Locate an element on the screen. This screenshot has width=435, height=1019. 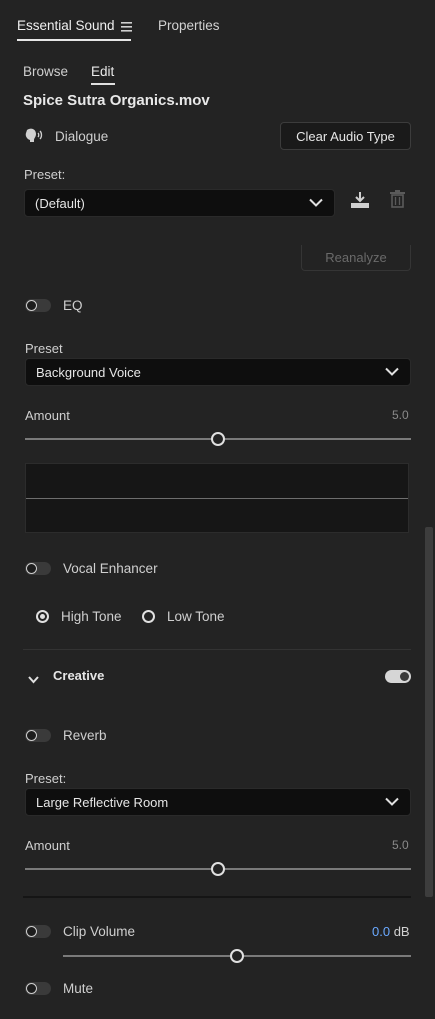
clip-volume-thumb is located at coordinates (237, 956).